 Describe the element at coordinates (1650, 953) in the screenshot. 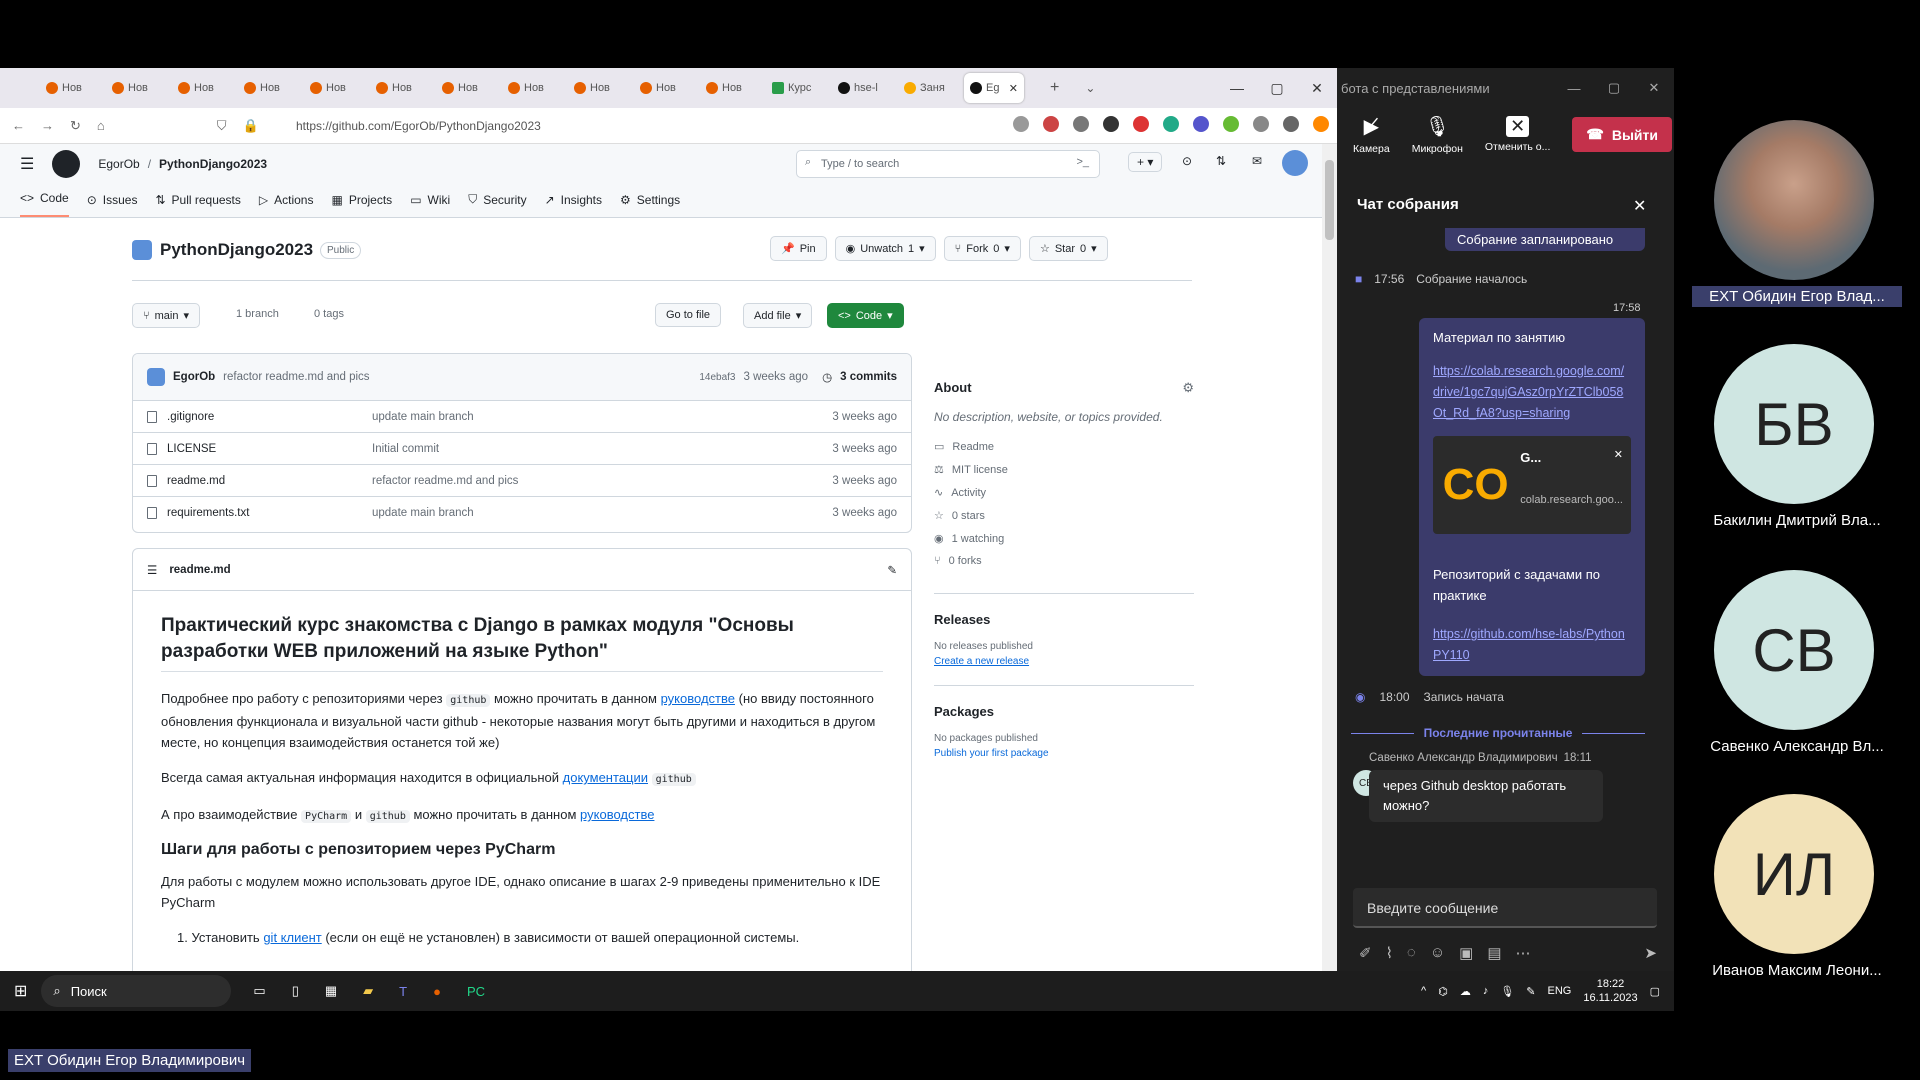

I see `send-icon: ➤` at that location.